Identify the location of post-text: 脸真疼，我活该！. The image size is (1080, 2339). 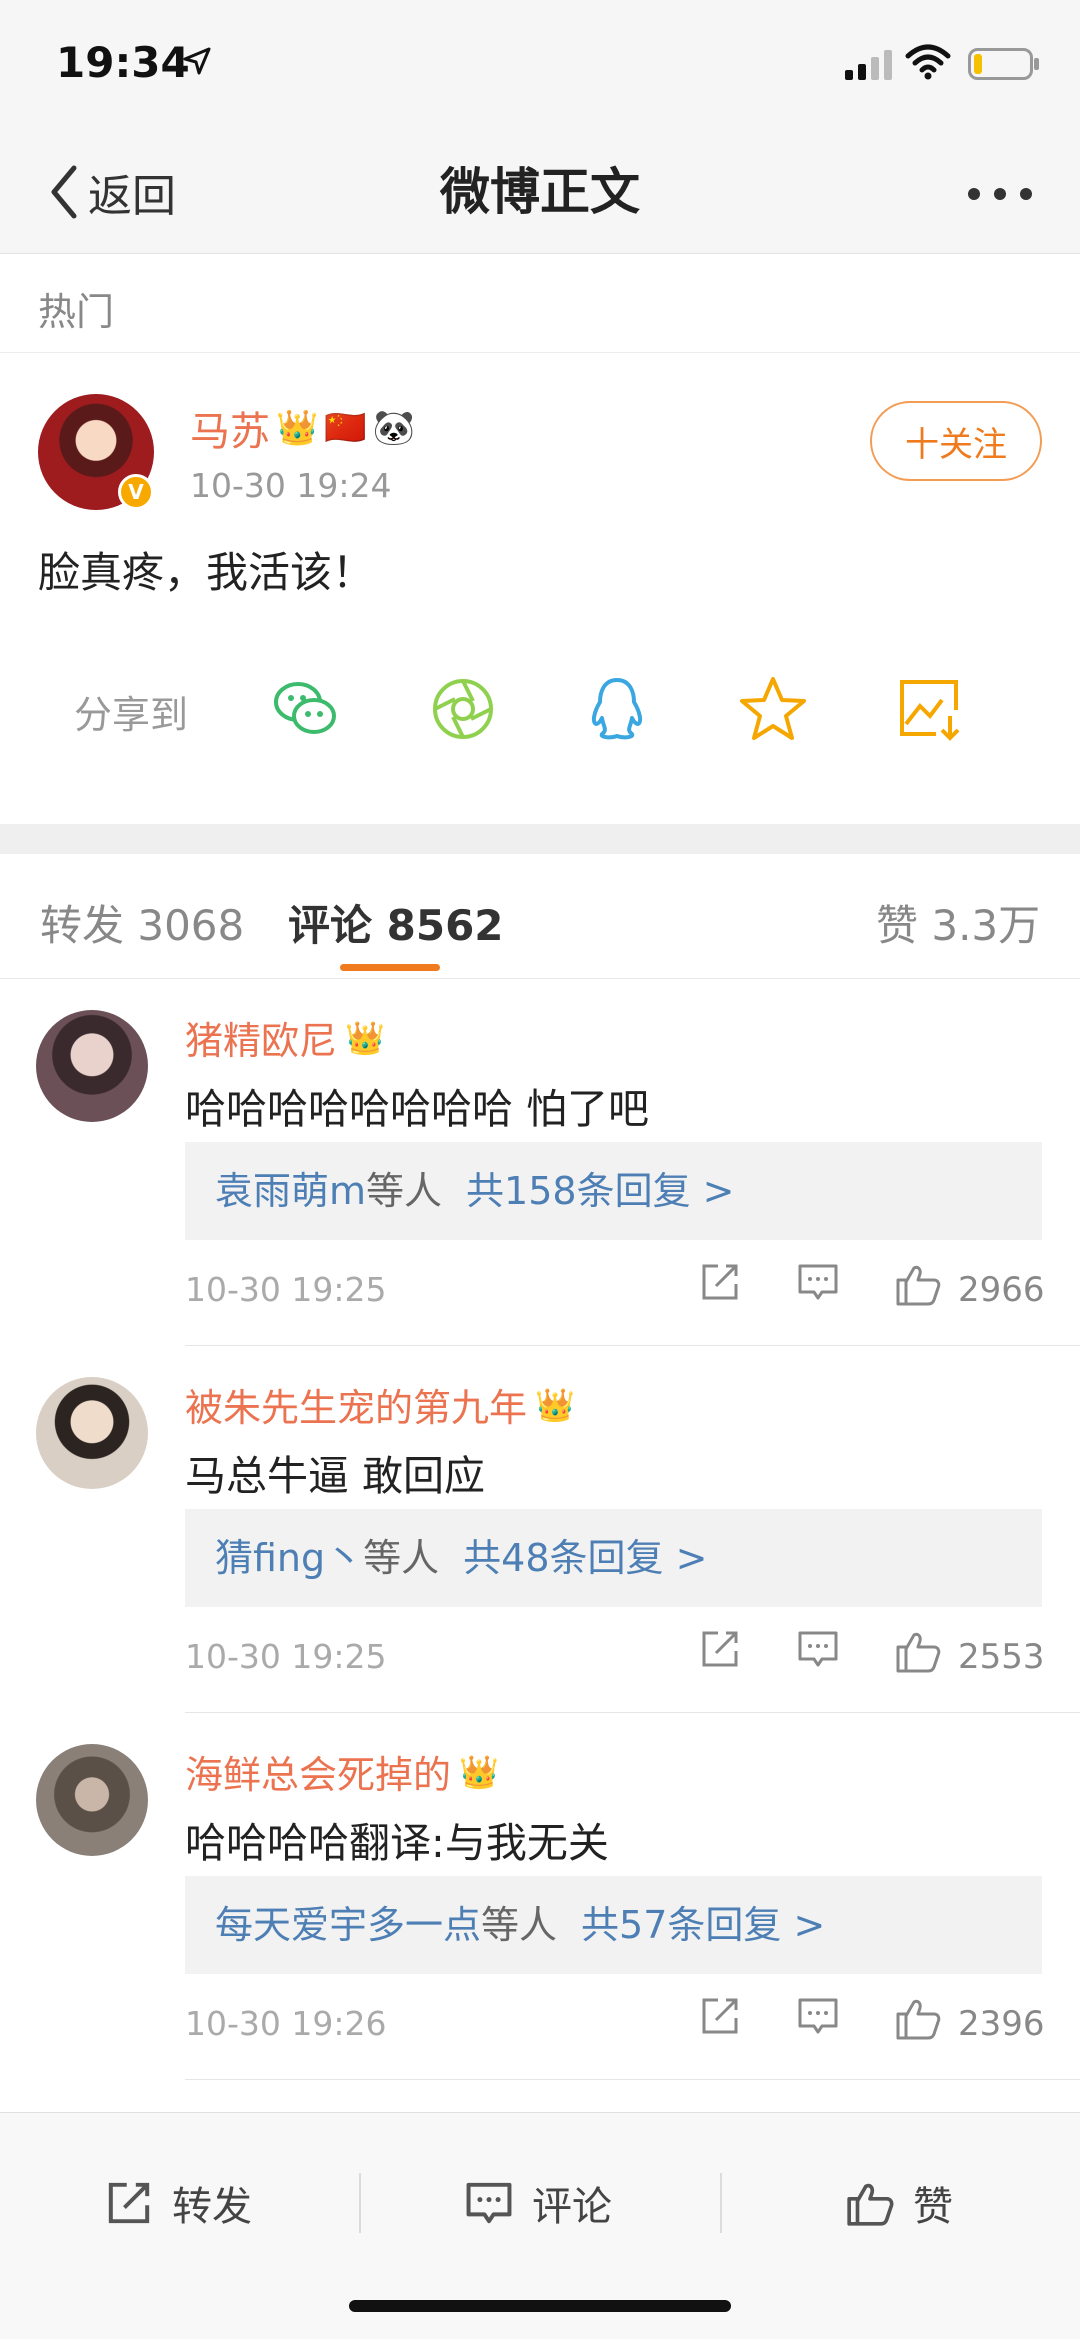
(206, 572).